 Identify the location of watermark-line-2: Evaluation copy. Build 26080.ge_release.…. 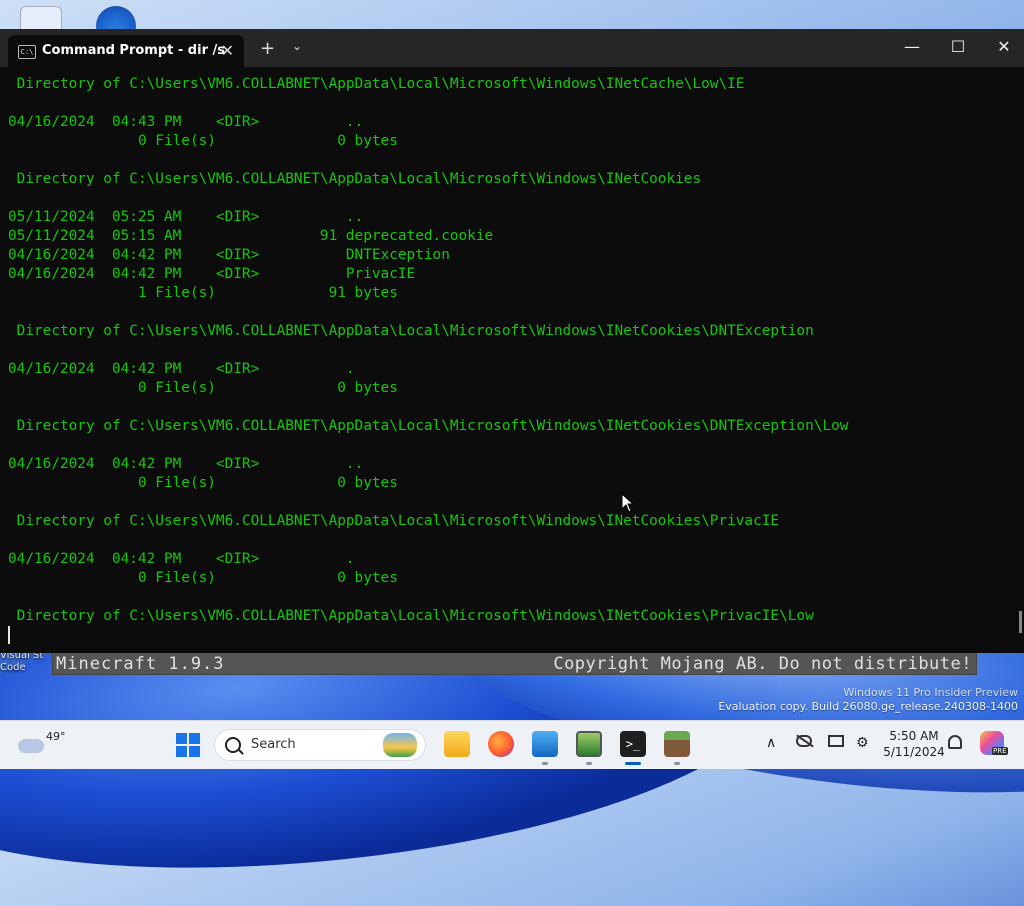
(868, 706).